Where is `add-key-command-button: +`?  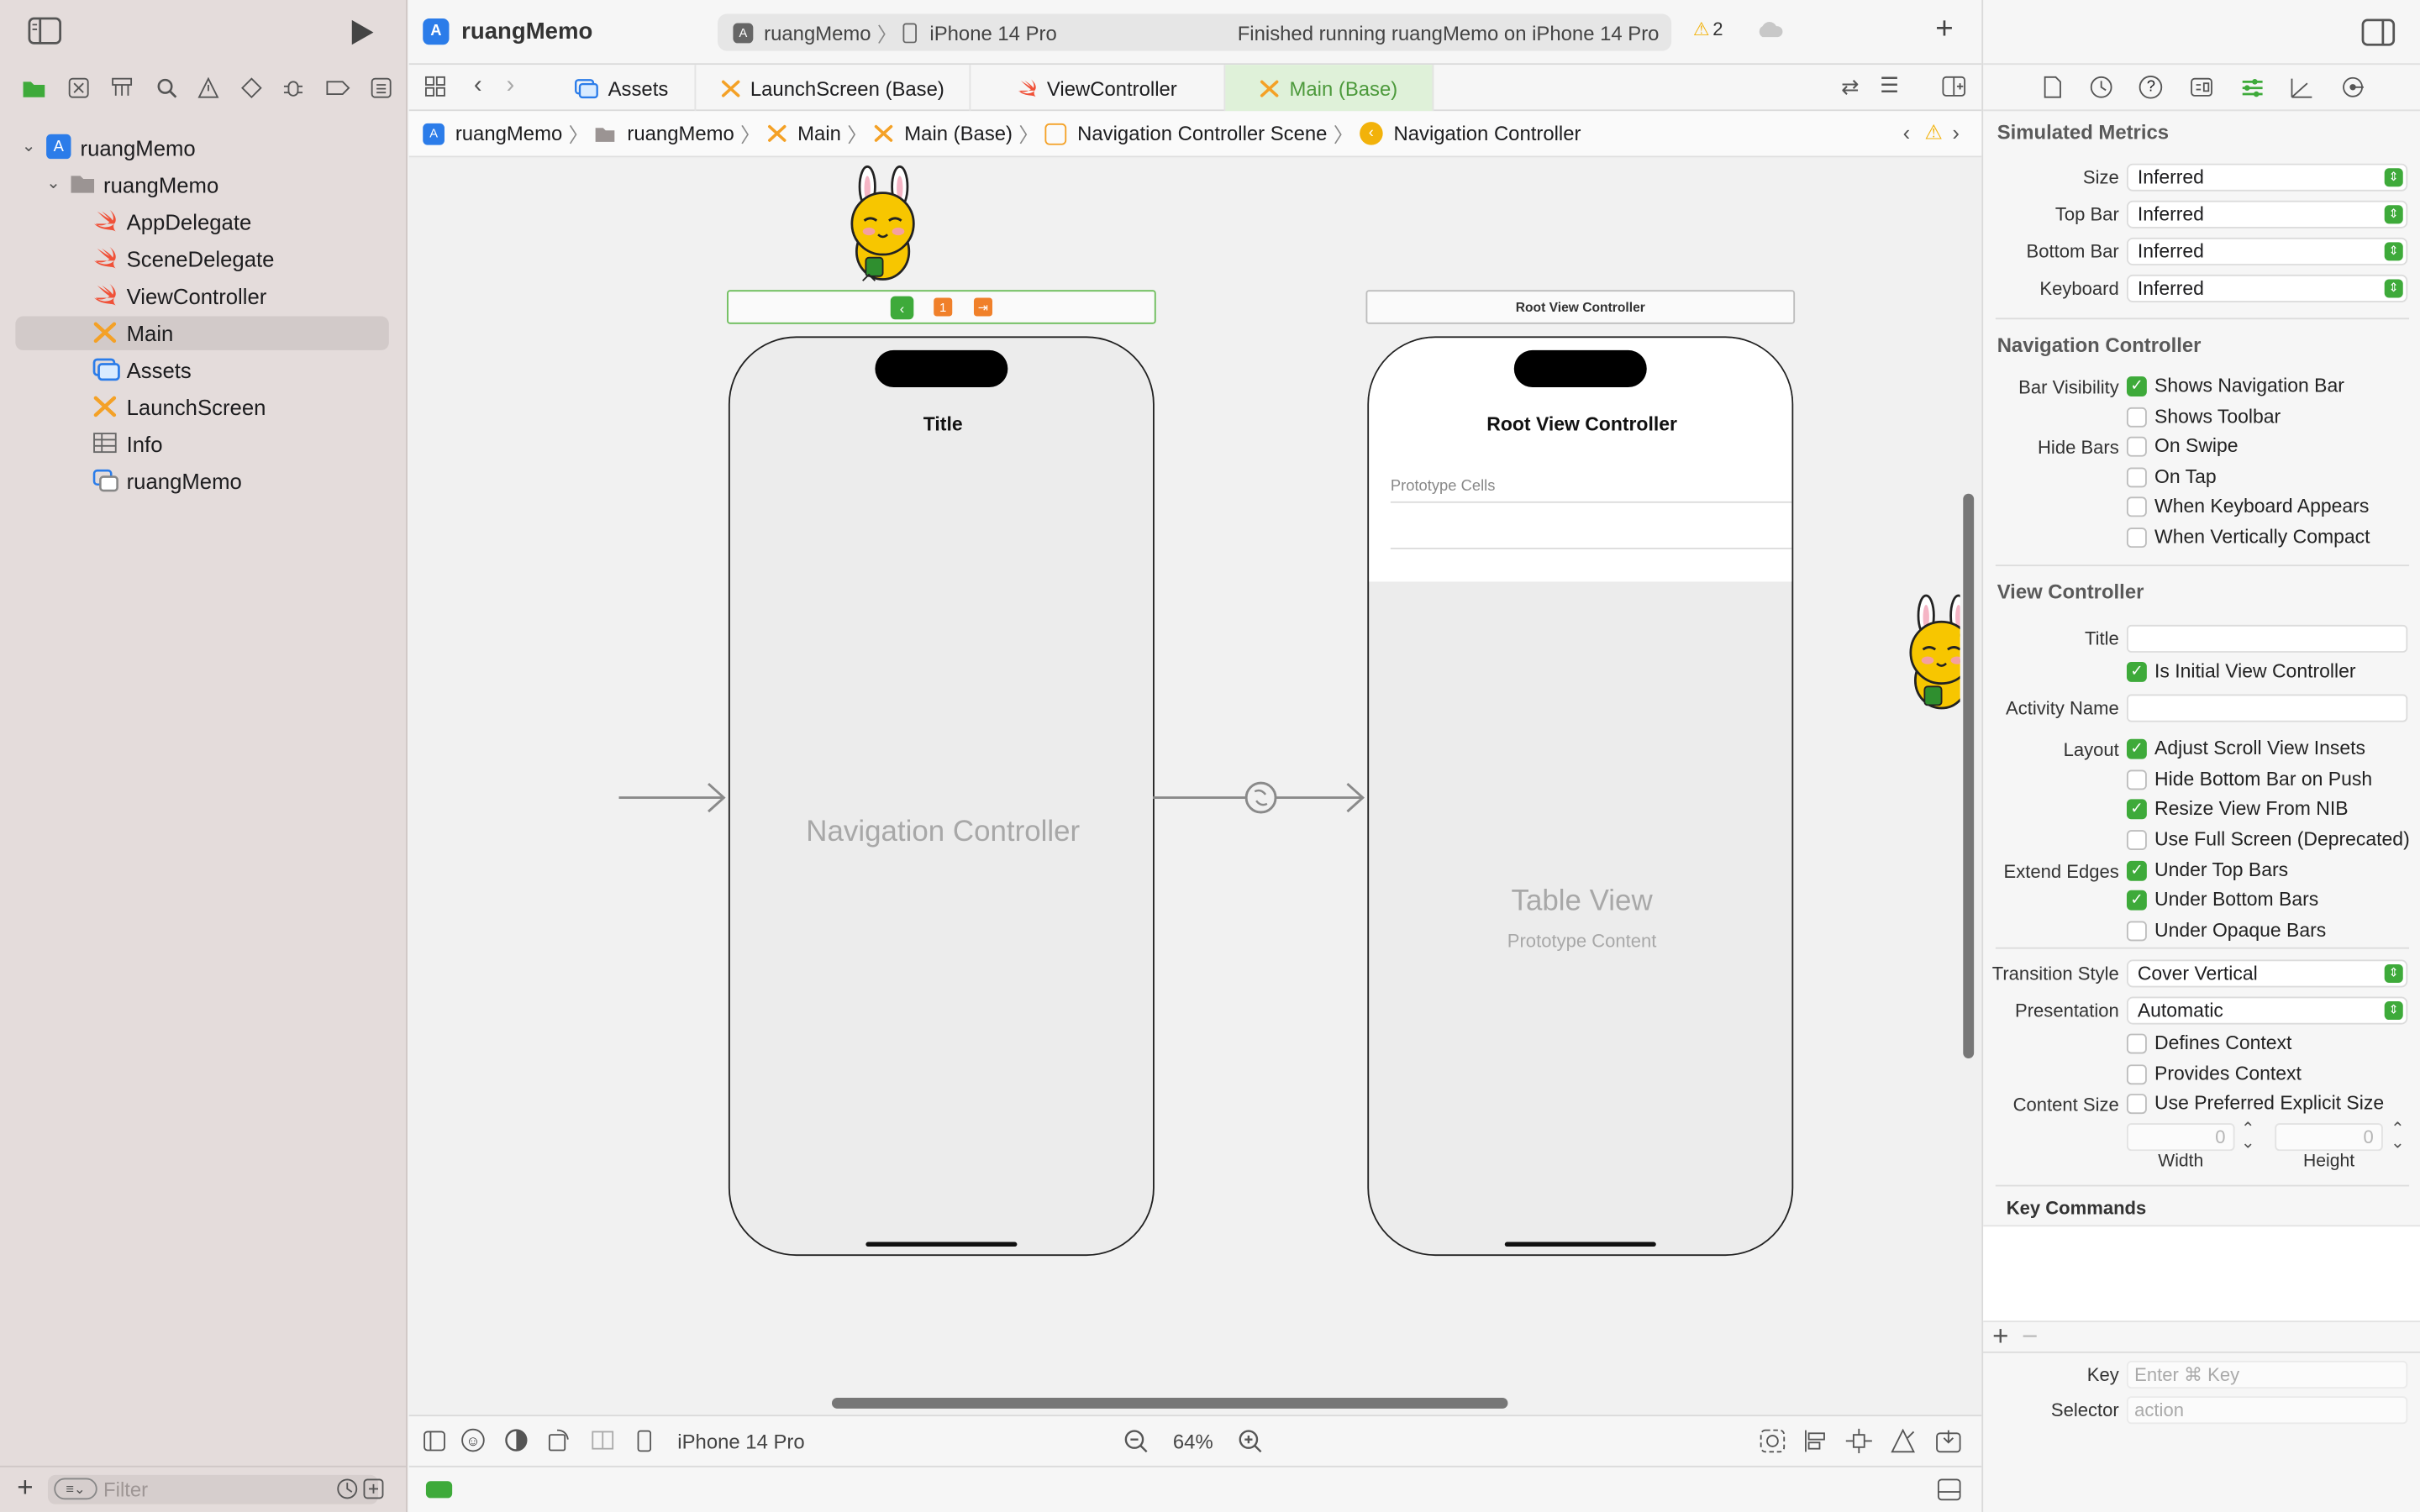
add-key-command-button: + is located at coordinates (2000, 1336).